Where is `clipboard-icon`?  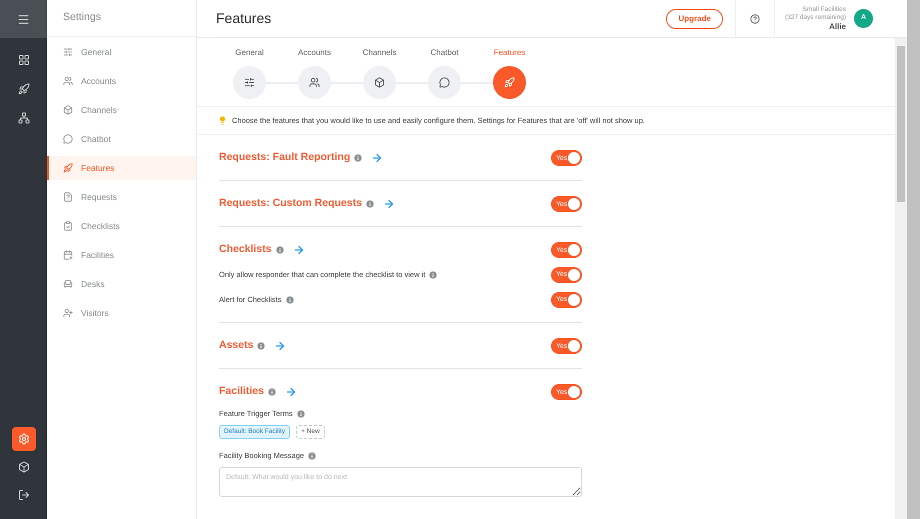
clipboard-icon is located at coordinates (68, 226).